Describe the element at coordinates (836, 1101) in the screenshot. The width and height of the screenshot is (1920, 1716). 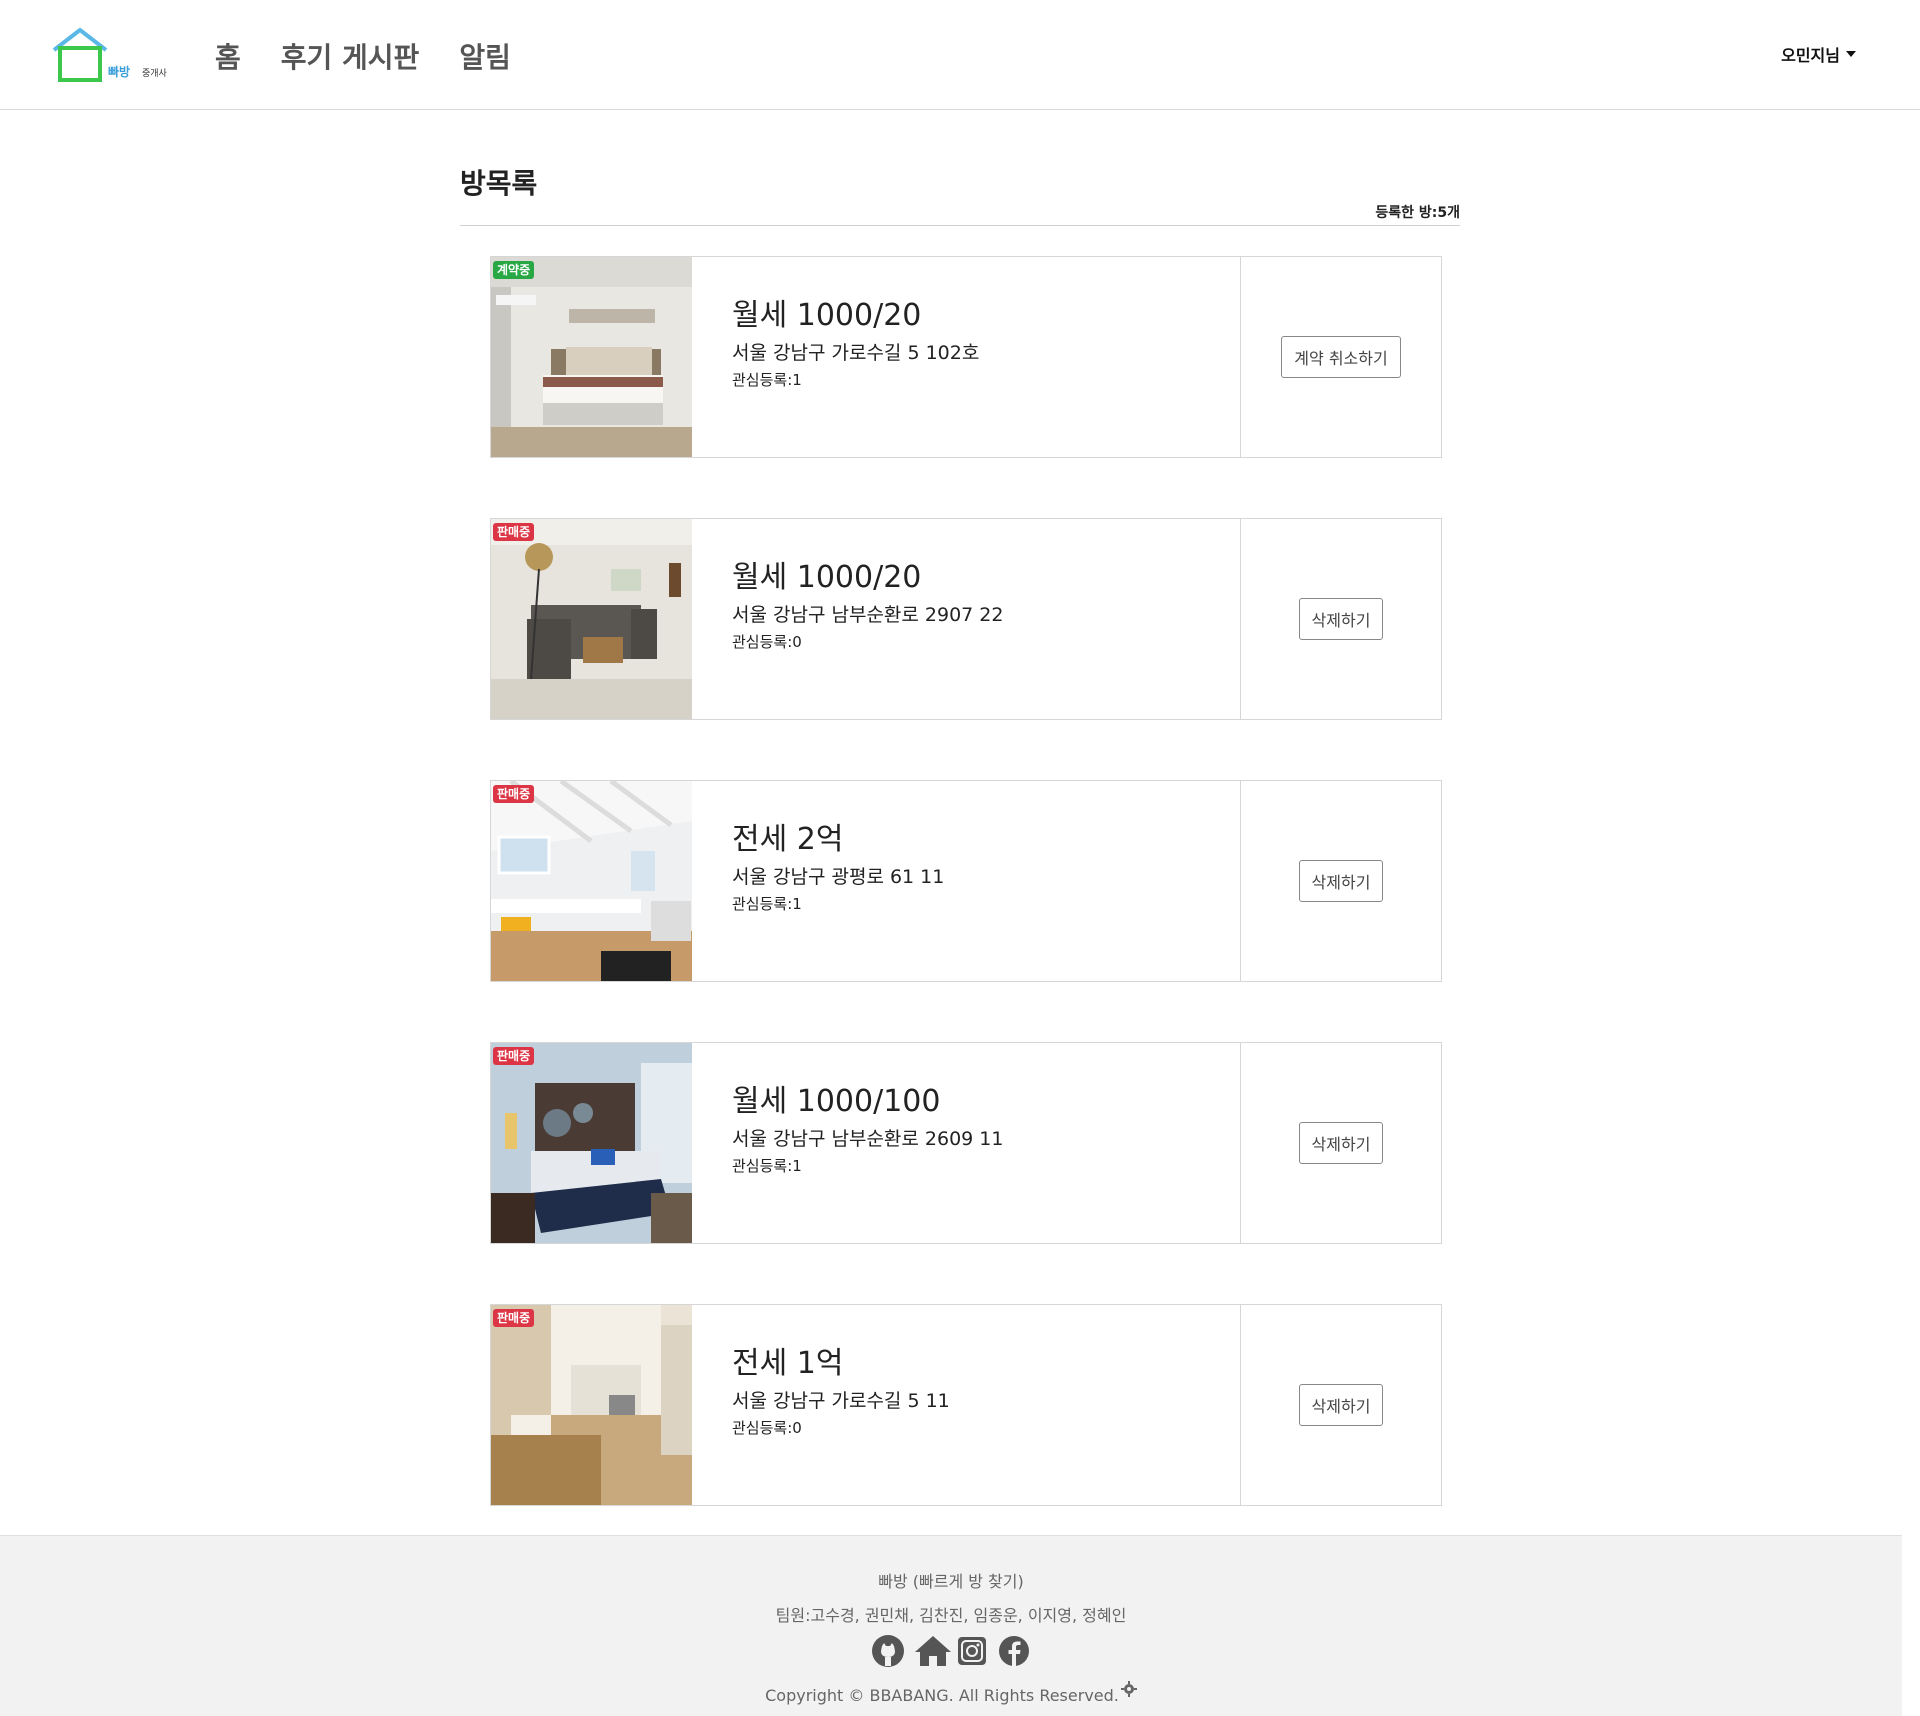
I see `room-price: 월세 1000/100` at that location.